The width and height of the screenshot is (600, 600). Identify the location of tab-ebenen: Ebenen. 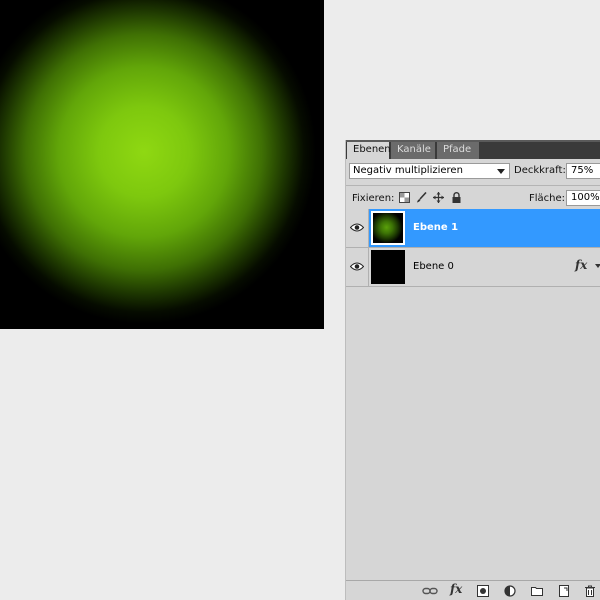
(369, 150).